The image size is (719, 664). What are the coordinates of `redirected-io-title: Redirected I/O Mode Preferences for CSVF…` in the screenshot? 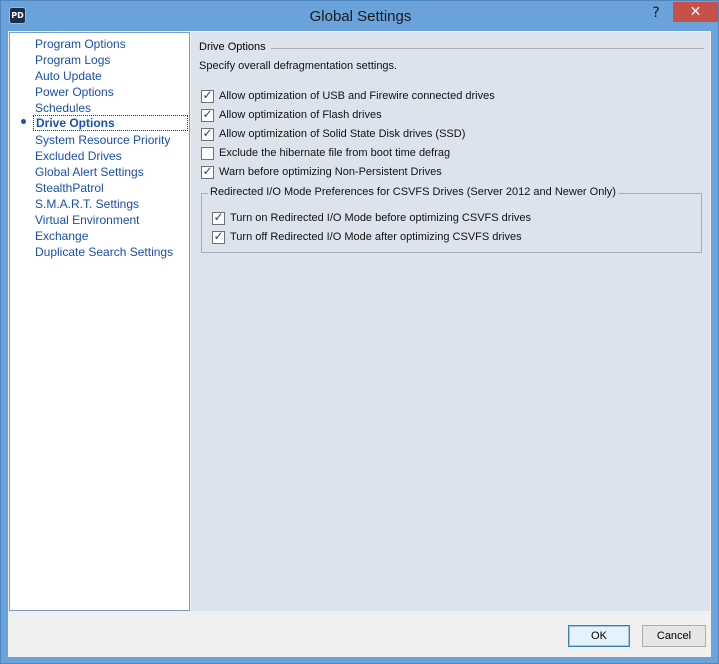 It's located at (413, 192).